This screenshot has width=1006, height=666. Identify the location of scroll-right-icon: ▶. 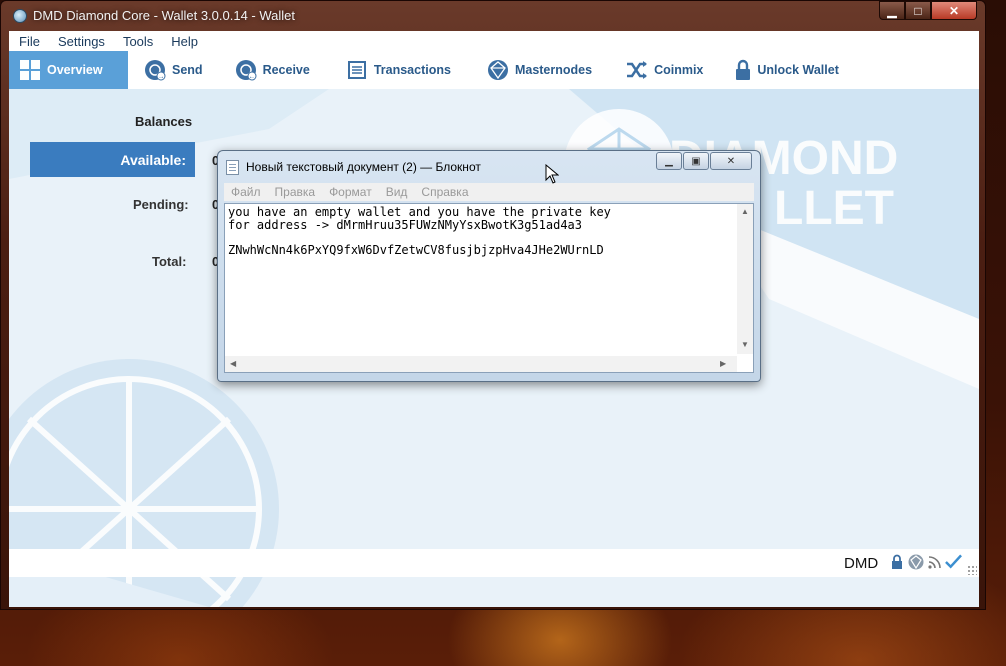
(723, 363).